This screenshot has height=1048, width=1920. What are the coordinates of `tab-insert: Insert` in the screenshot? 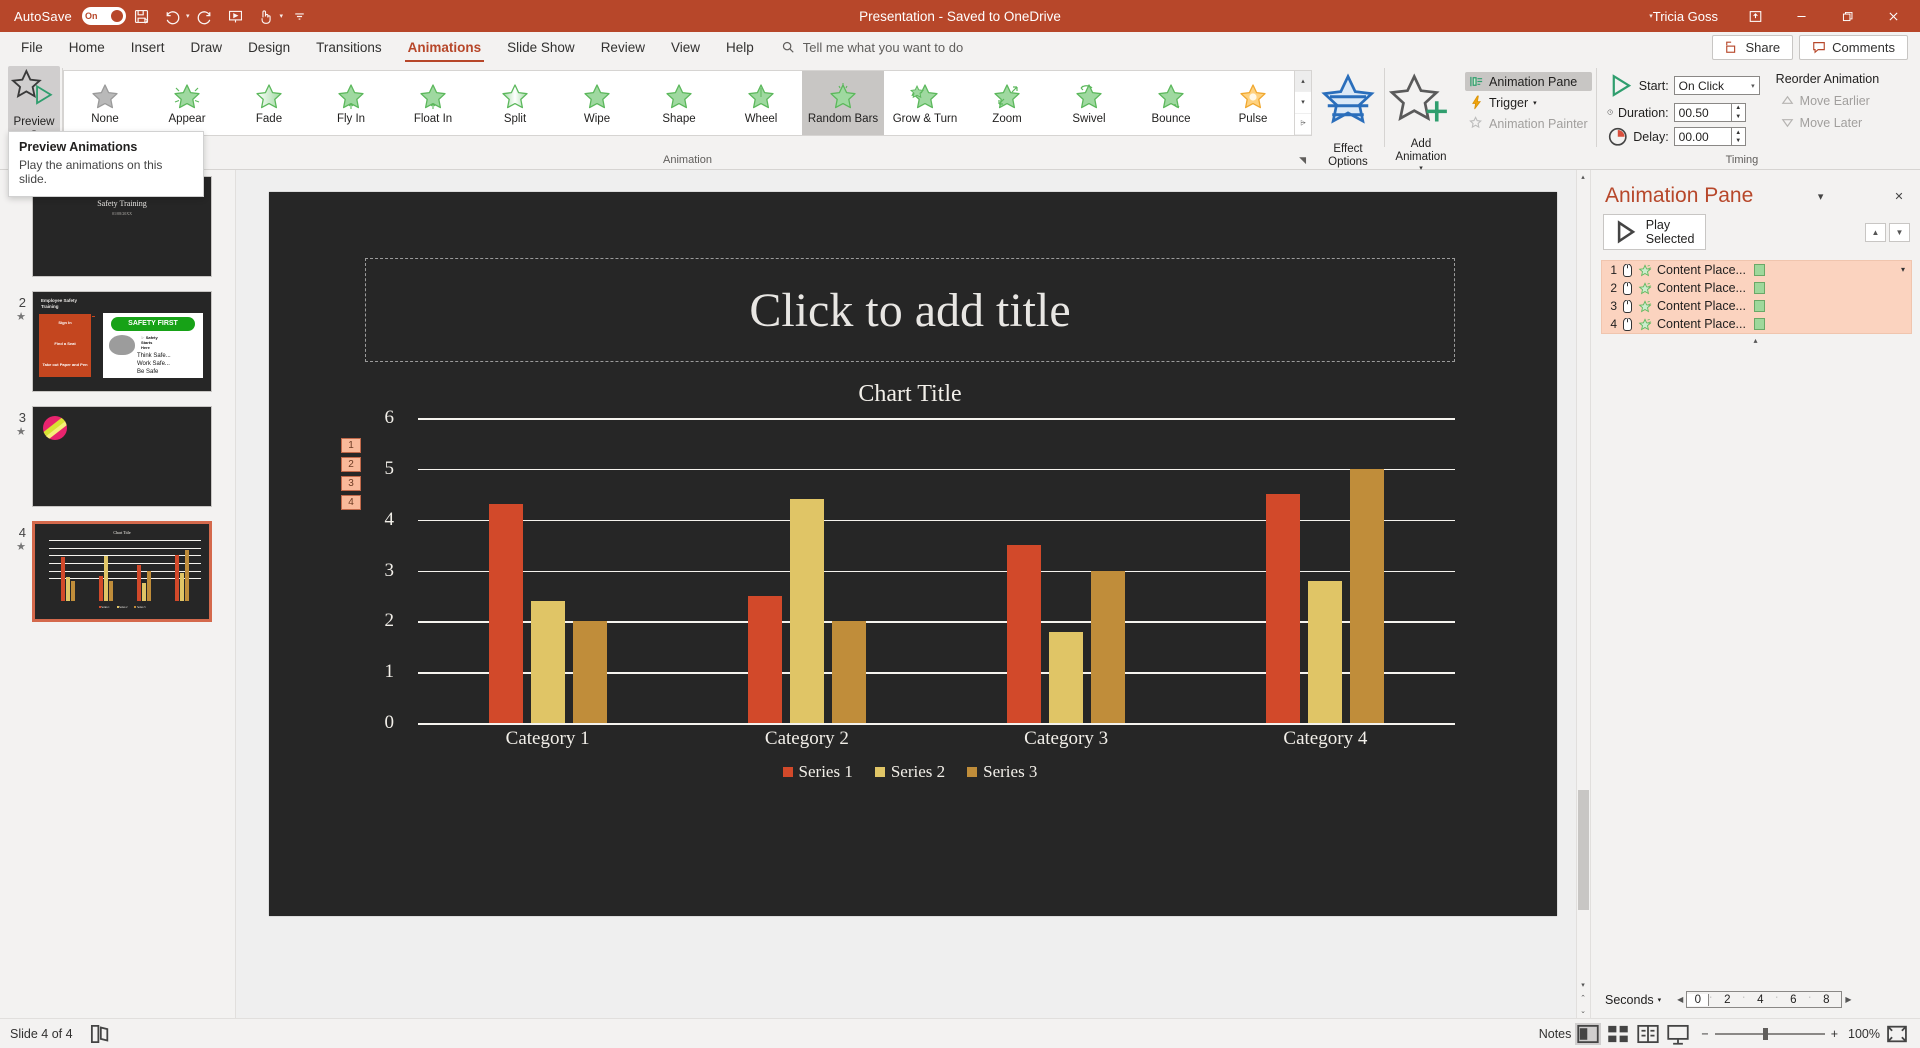 It's located at (148, 47).